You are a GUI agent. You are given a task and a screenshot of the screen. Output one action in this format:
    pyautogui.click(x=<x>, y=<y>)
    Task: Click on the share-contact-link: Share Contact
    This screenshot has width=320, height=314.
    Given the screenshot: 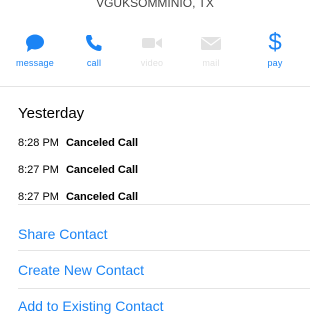 What is the action you would take?
    pyautogui.click(x=63, y=234)
    